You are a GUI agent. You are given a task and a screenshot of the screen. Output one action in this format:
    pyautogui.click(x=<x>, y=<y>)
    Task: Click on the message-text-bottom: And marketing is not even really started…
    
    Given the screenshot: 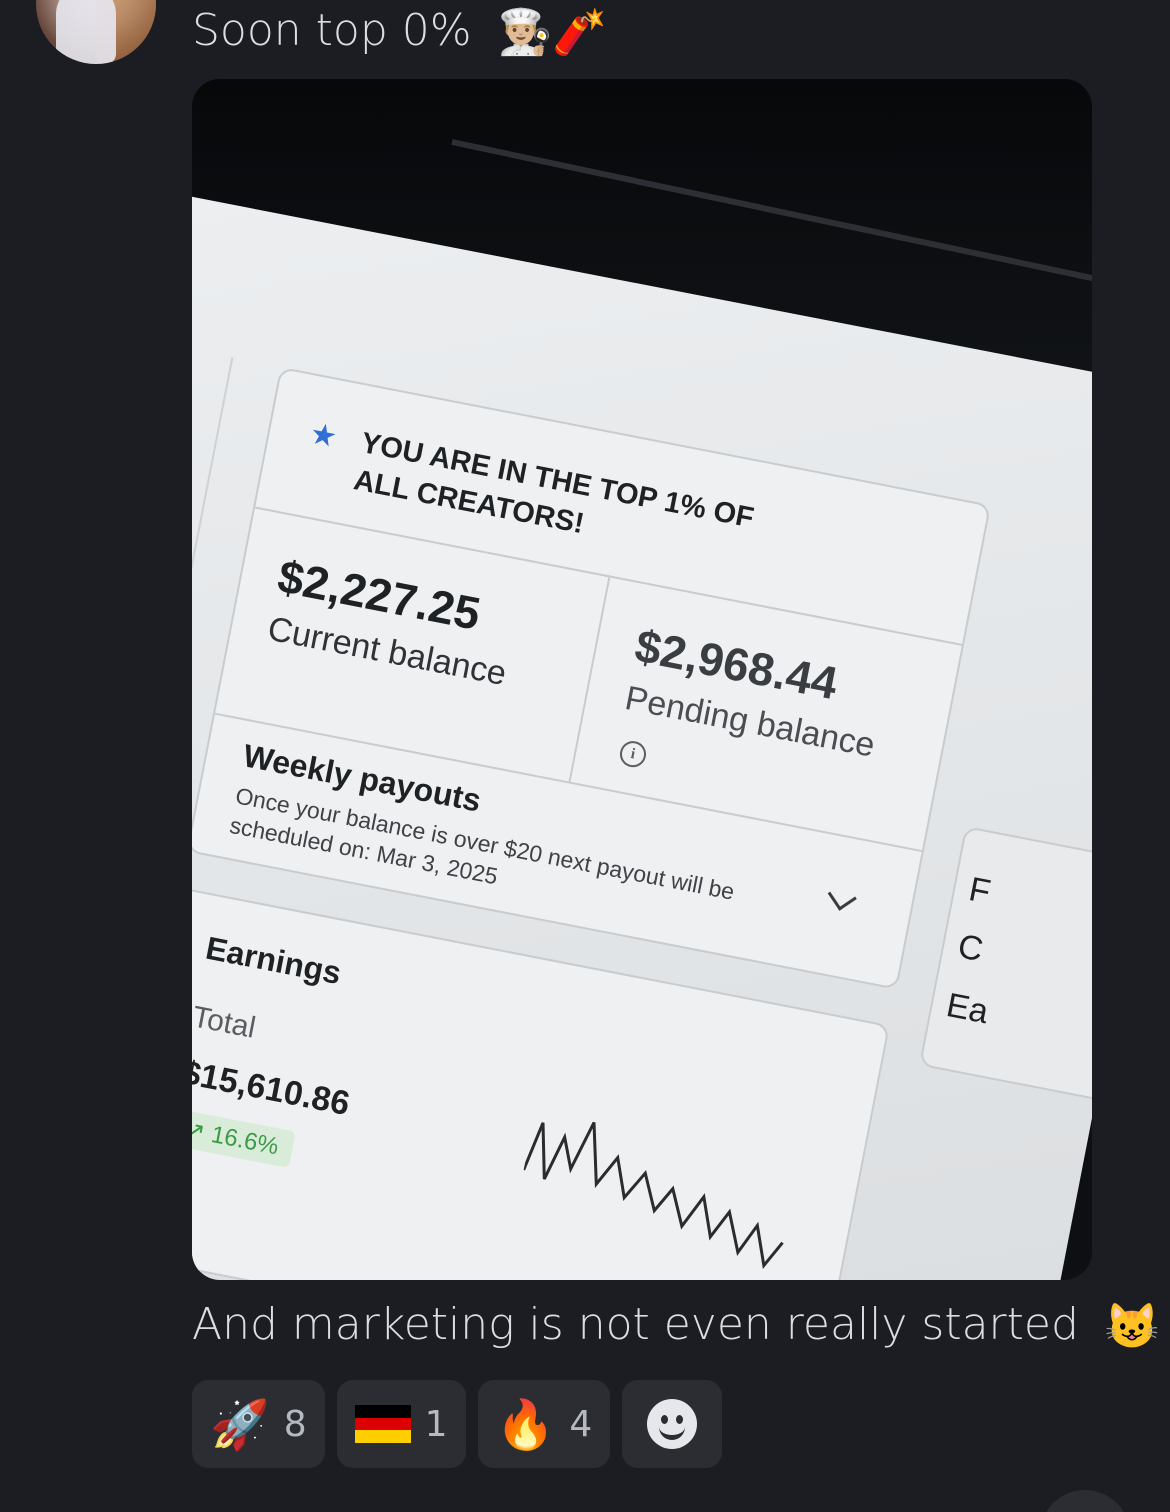 What is the action you would take?
    pyautogui.click(x=676, y=1326)
    